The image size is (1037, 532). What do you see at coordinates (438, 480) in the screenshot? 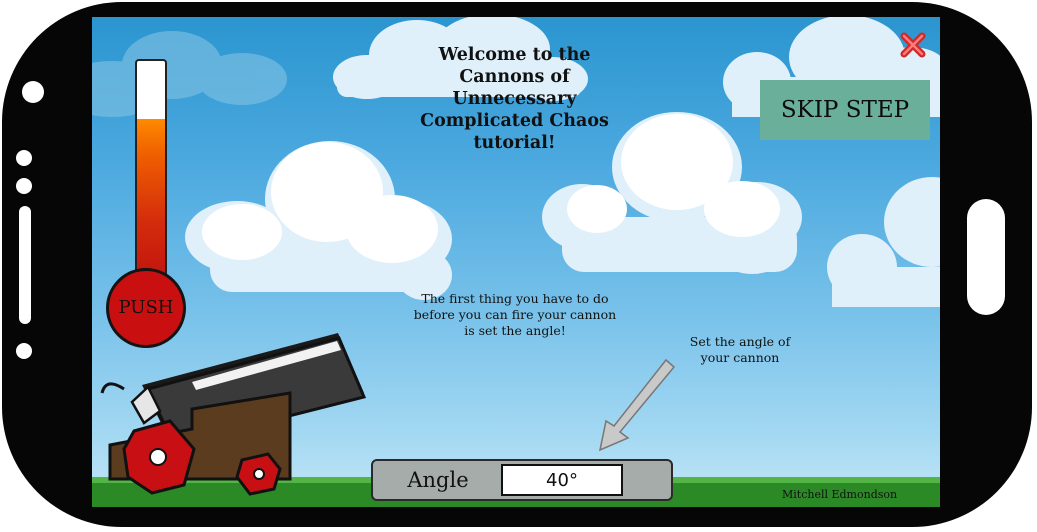
I see `angle-label: Angle` at bounding box center [438, 480].